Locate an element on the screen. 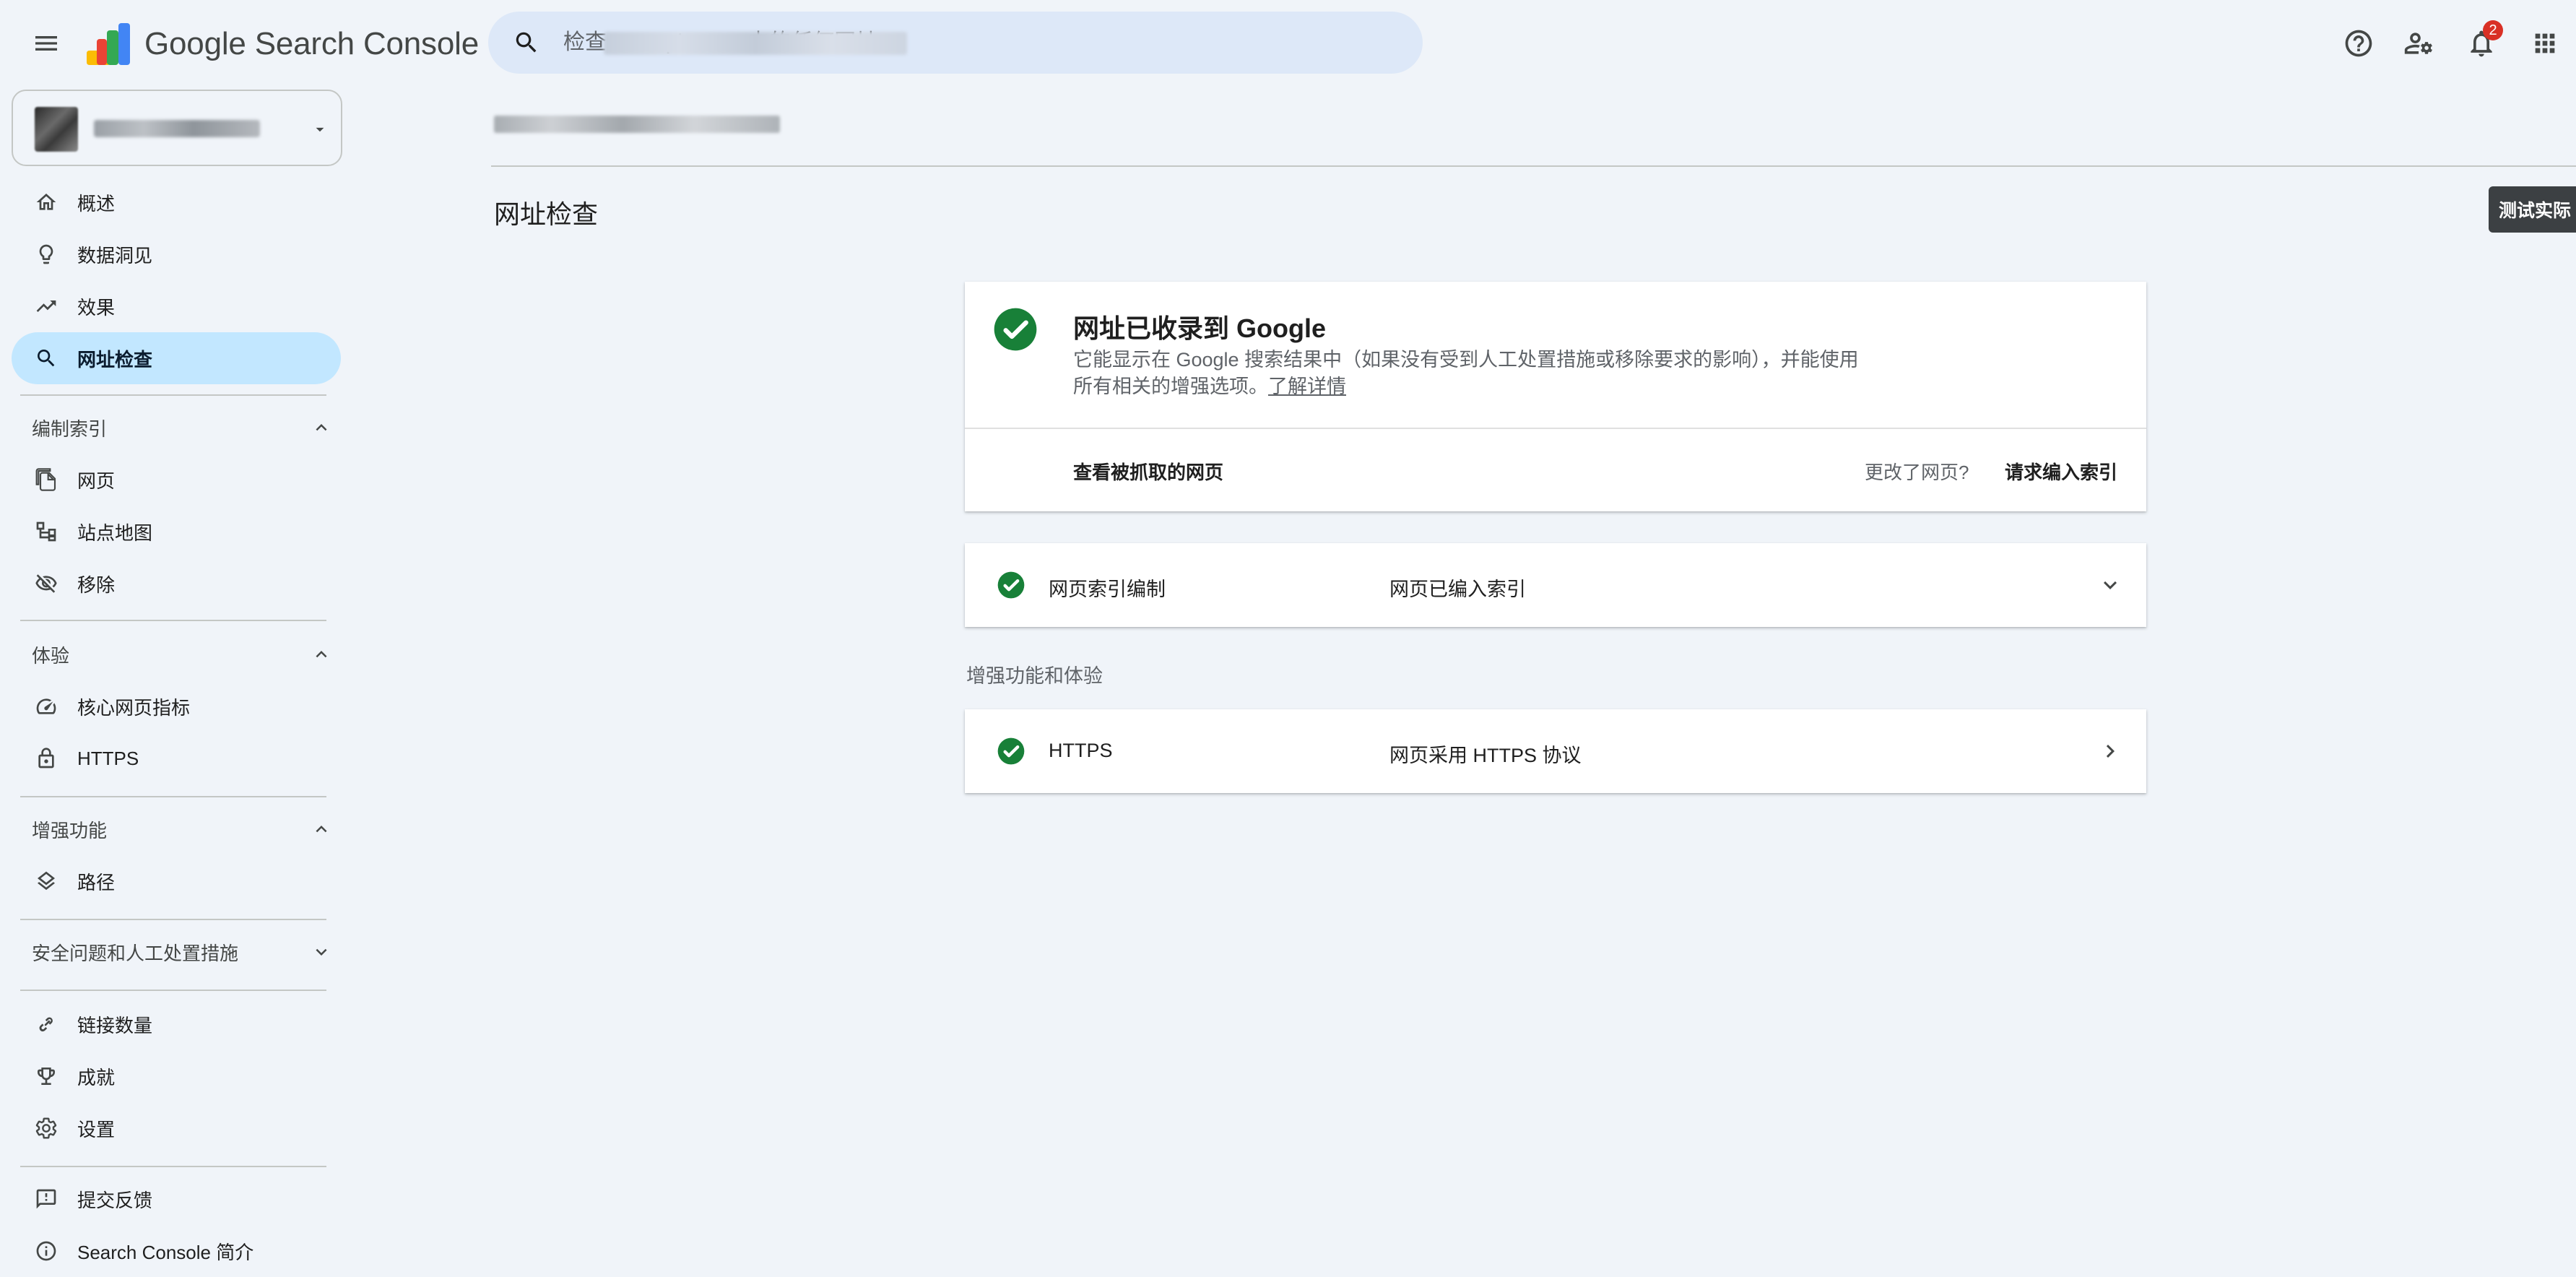 This screenshot has height=1277, width=2576. section-header-indexing: 编制索引 is located at coordinates (176, 427).